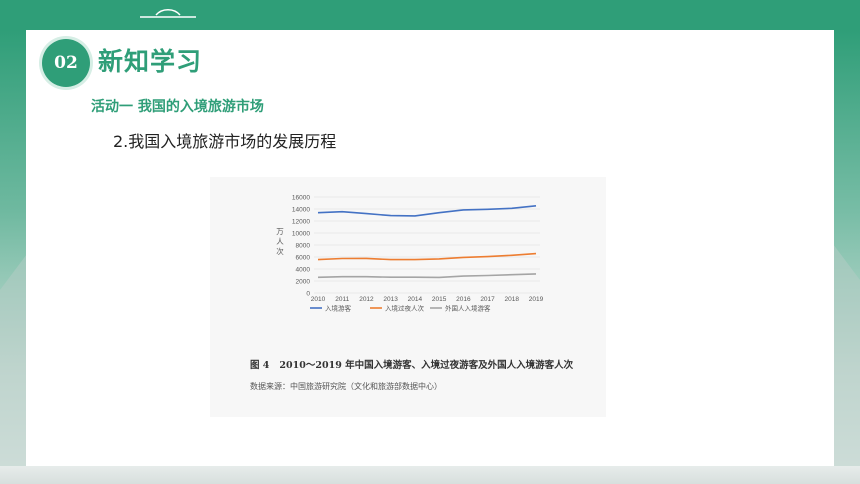 The height and width of the screenshot is (484, 860). Describe the element at coordinates (303, 246) in the screenshot. I see `y-tick-label: 8000` at that location.